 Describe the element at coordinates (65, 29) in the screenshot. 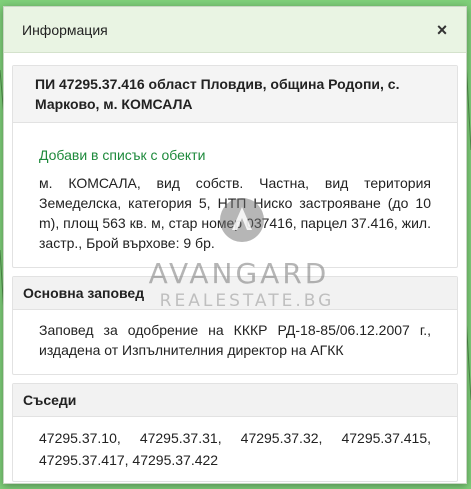

I see `dialog-title: Информация` at that location.